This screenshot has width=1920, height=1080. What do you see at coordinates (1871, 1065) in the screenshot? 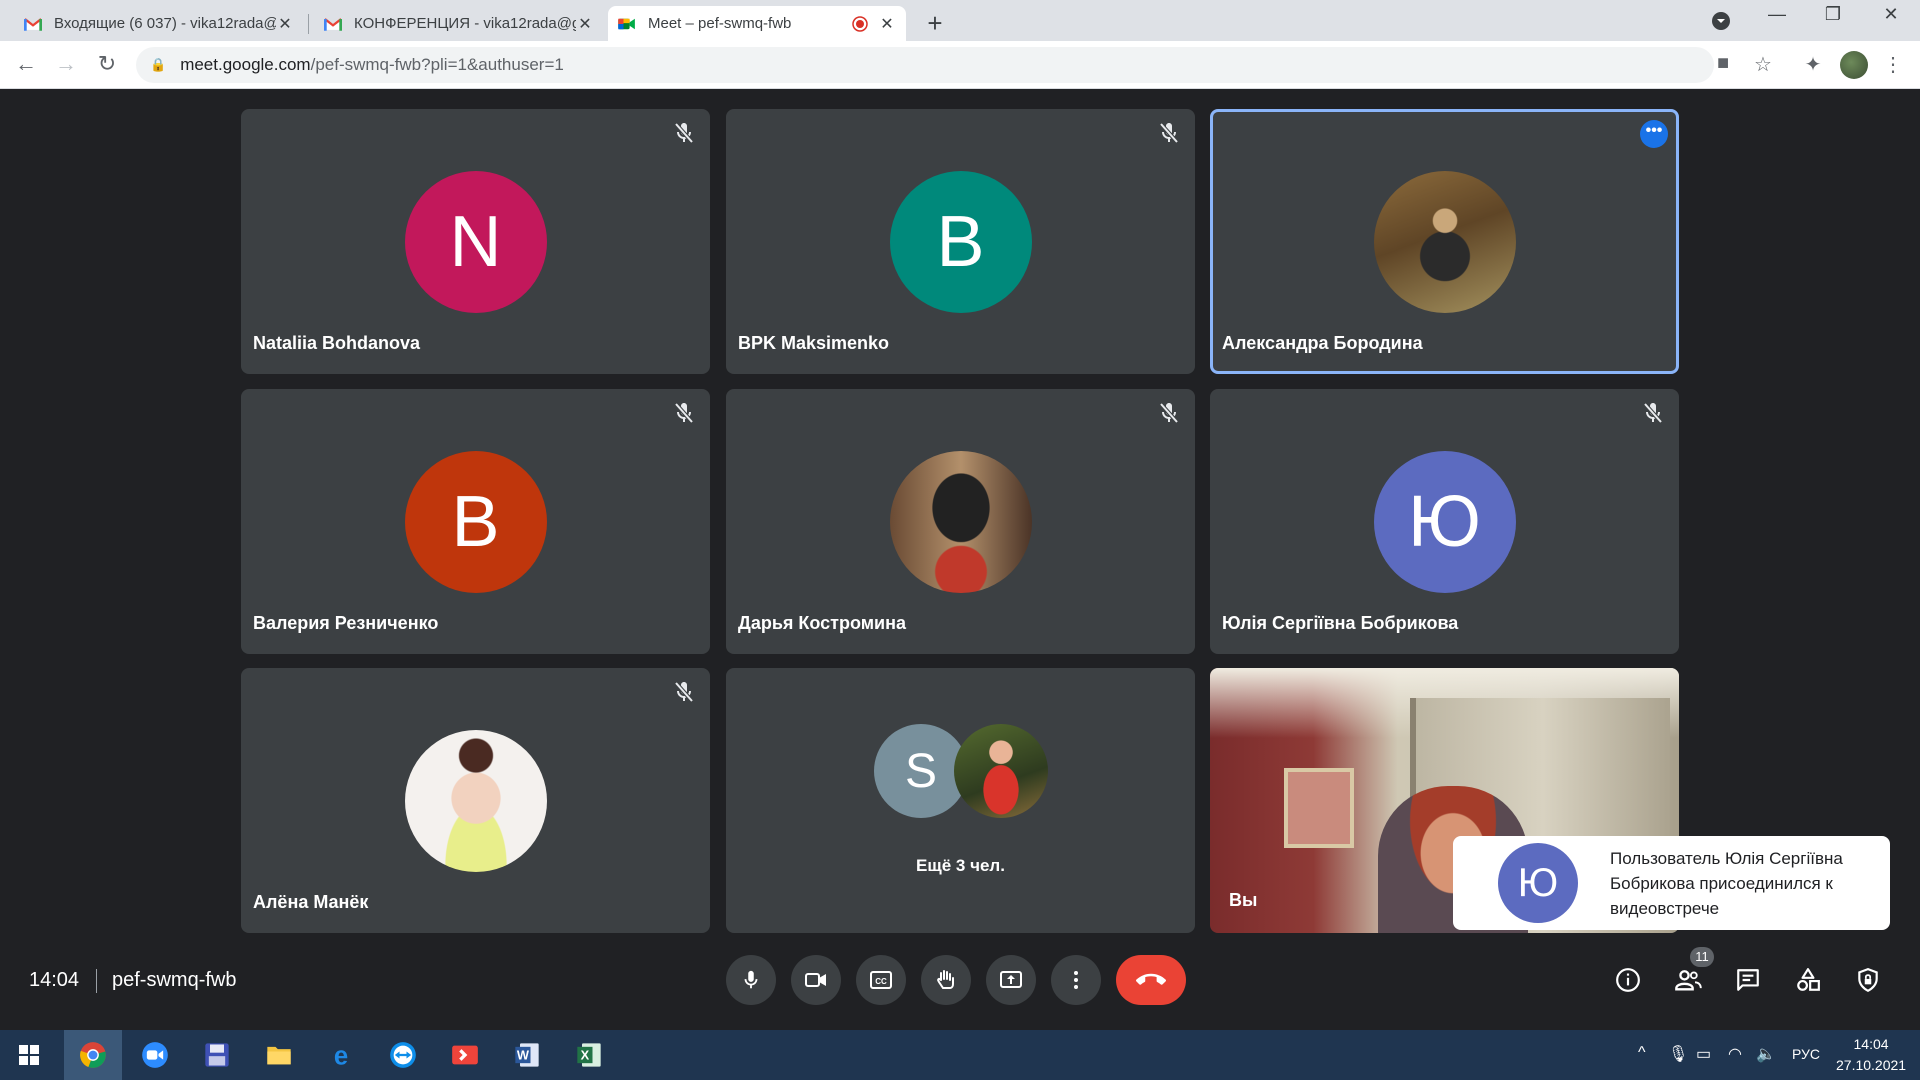
I see `tray-date: 27.10.2021` at bounding box center [1871, 1065].